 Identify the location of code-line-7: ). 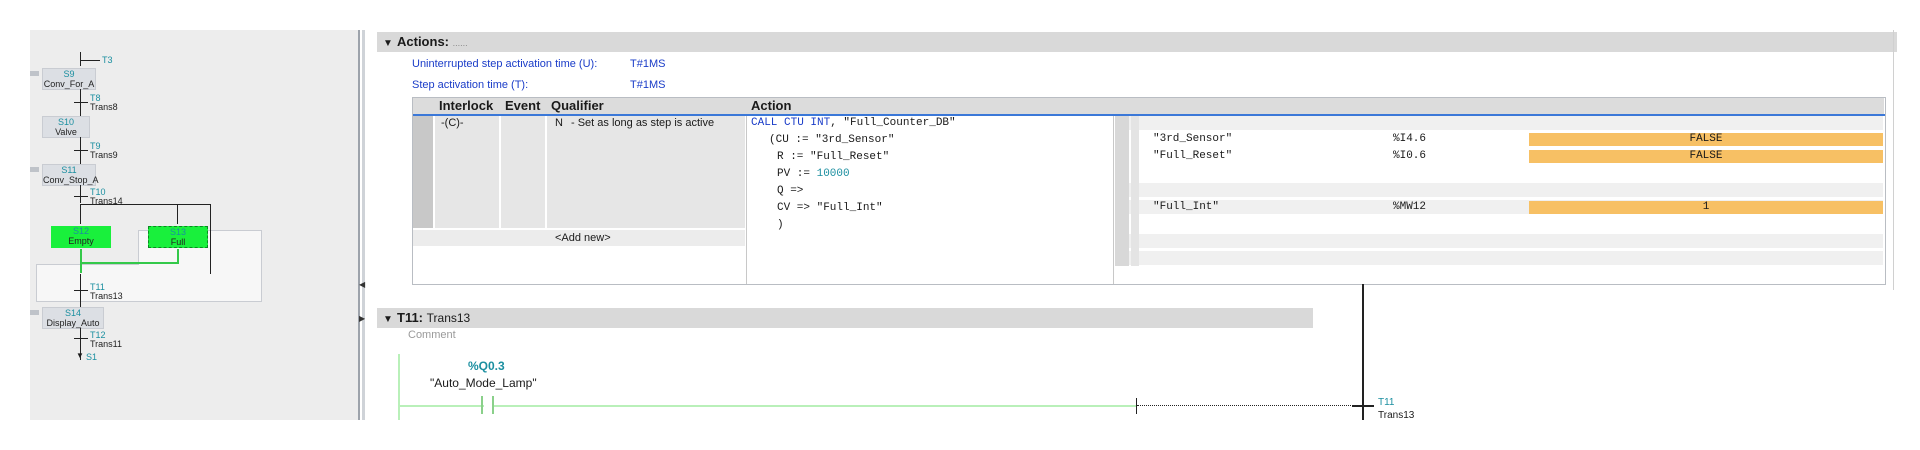
(780, 225).